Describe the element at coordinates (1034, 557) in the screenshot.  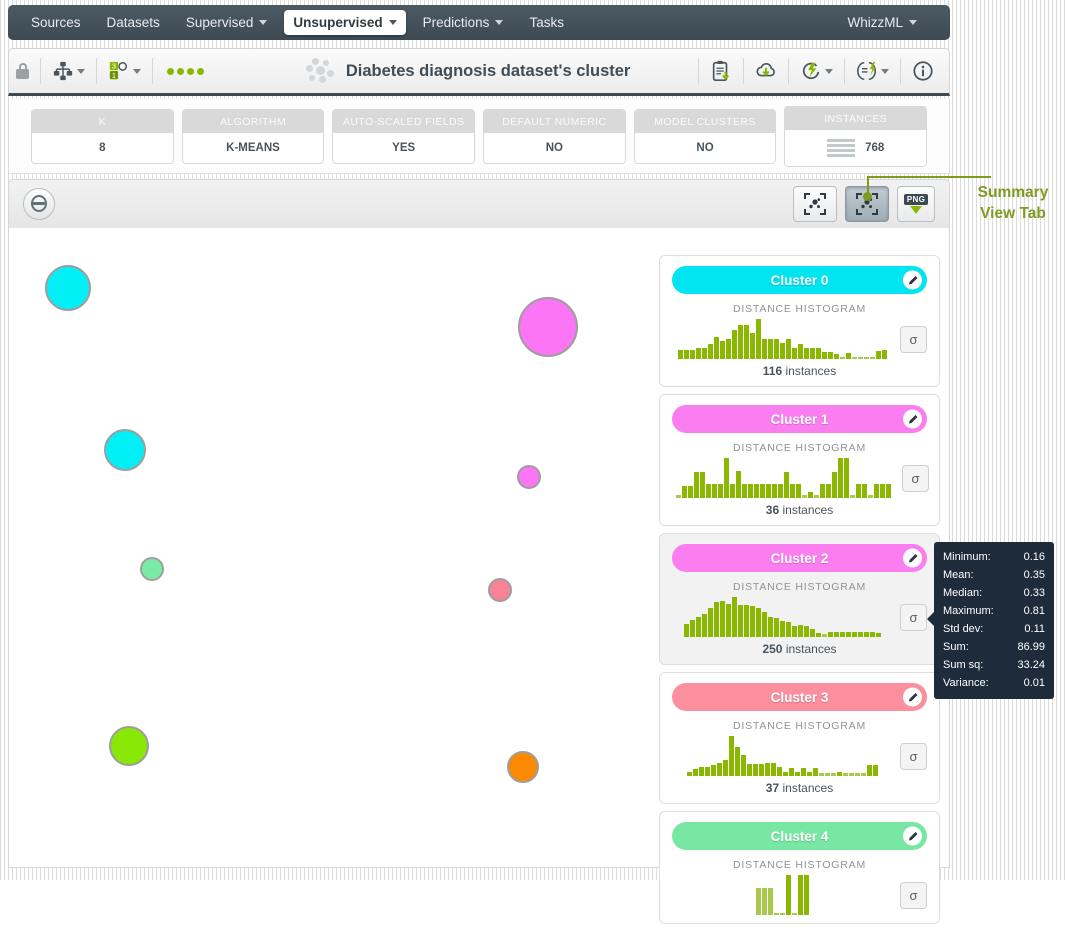
I see `tooltip-value: 0.16` at that location.